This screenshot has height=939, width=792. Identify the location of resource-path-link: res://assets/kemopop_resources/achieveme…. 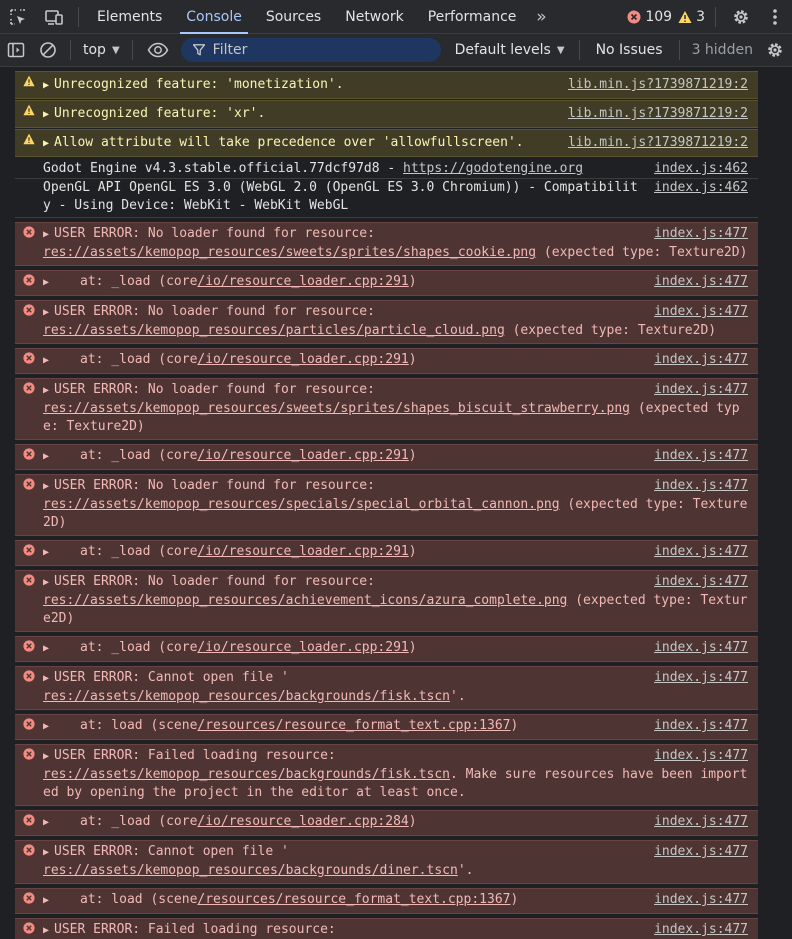
(305, 600).